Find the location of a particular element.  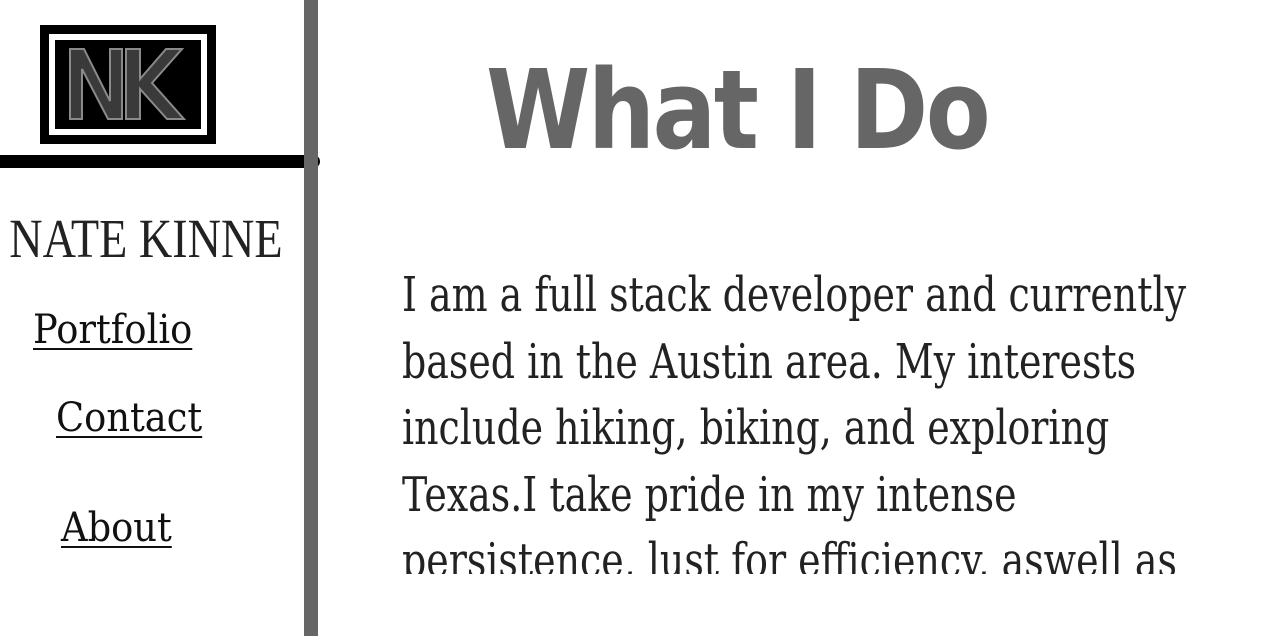

nav-link-about: About is located at coordinates (116, 528).